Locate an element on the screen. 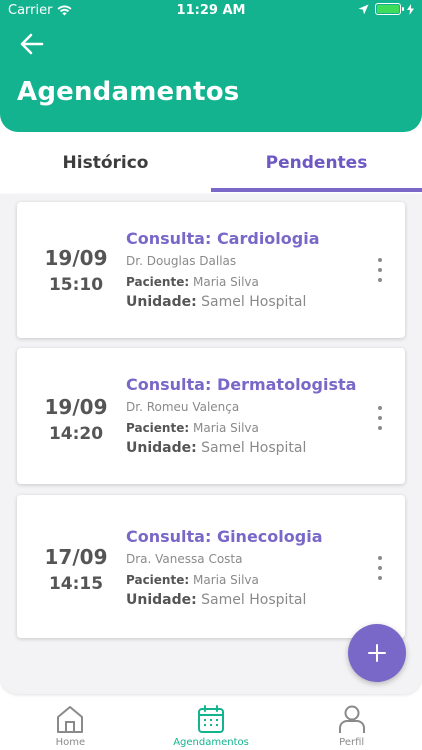 This screenshot has height=750, width=422. add-appointment-button is located at coordinates (377, 653).